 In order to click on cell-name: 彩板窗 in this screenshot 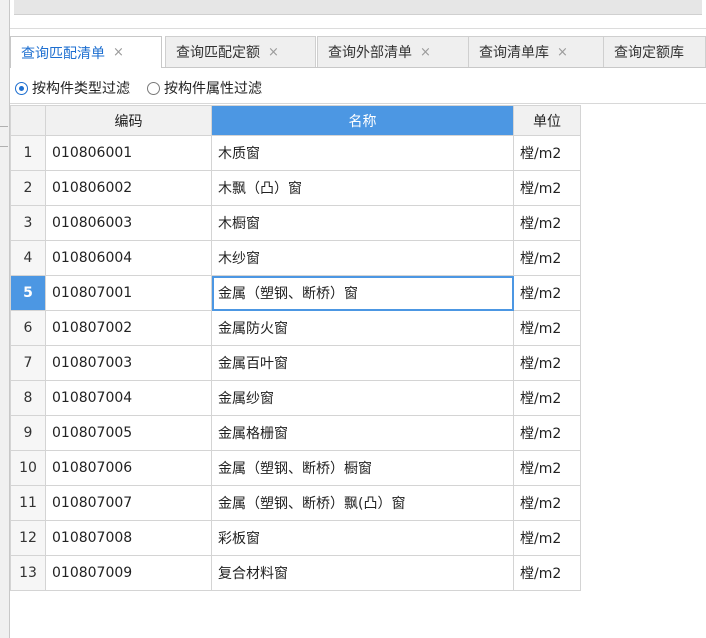, I will do `click(362, 538)`.